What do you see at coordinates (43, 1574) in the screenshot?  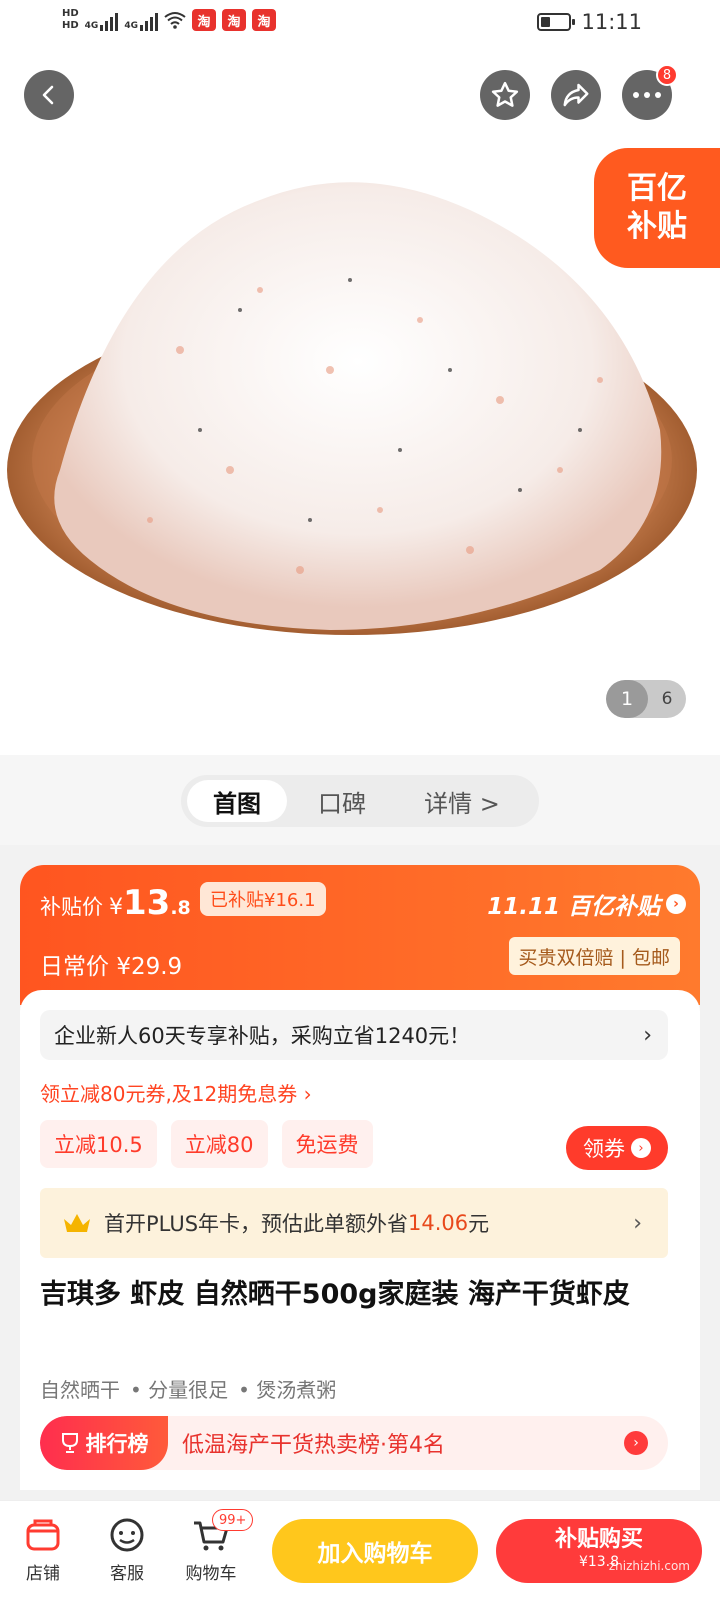 I see `shop-label: 店铺` at bounding box center [43, 1574].